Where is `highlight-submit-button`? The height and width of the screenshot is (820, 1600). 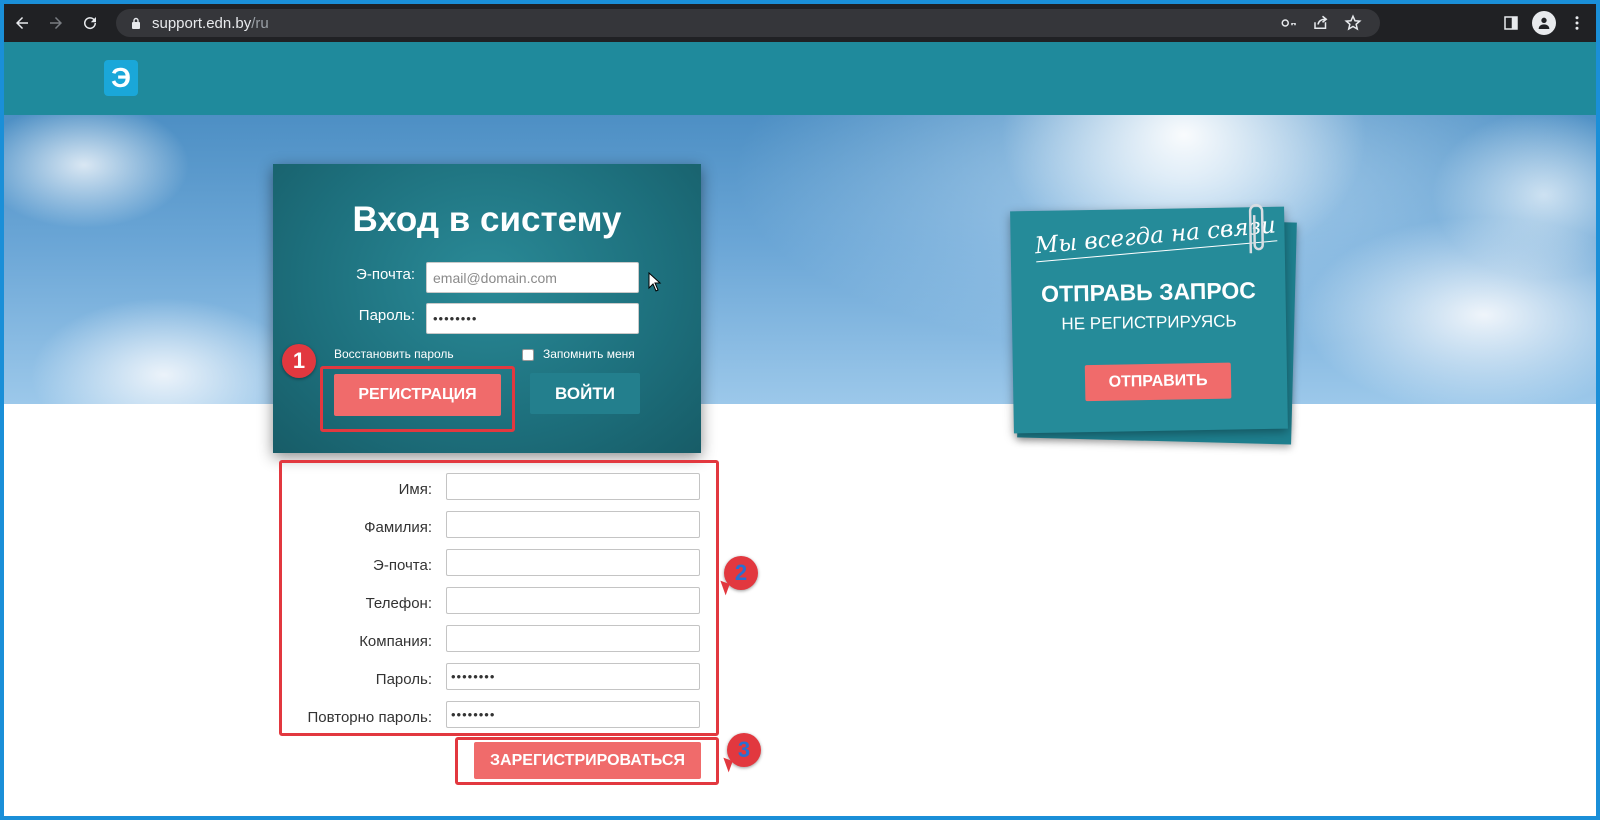
highlight-submit-button is located at coordinates (587, 761).